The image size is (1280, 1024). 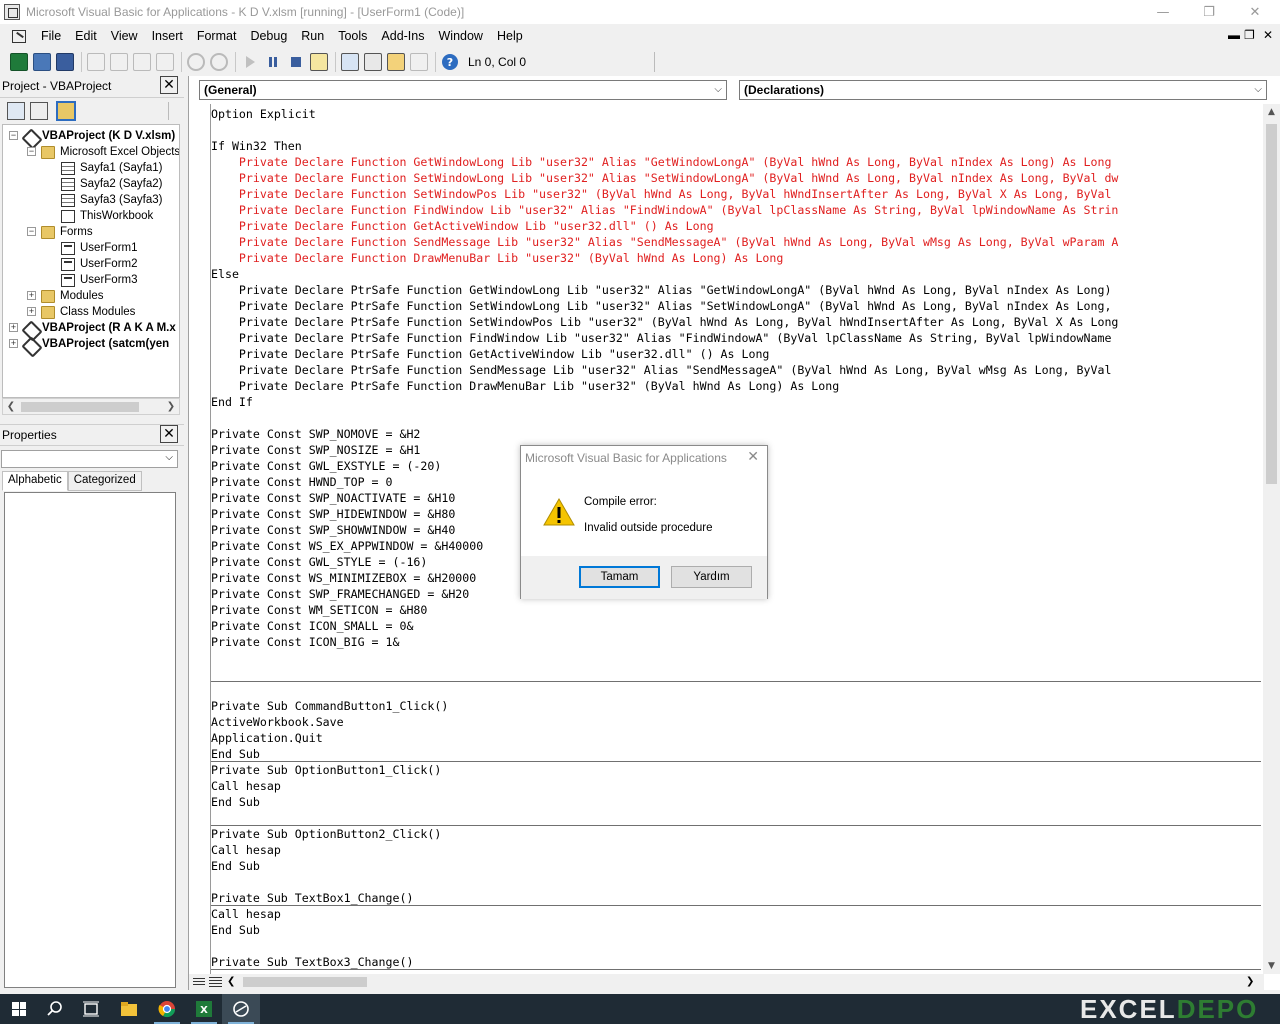 I want to click on find-icon, so click(x=165, y=62).